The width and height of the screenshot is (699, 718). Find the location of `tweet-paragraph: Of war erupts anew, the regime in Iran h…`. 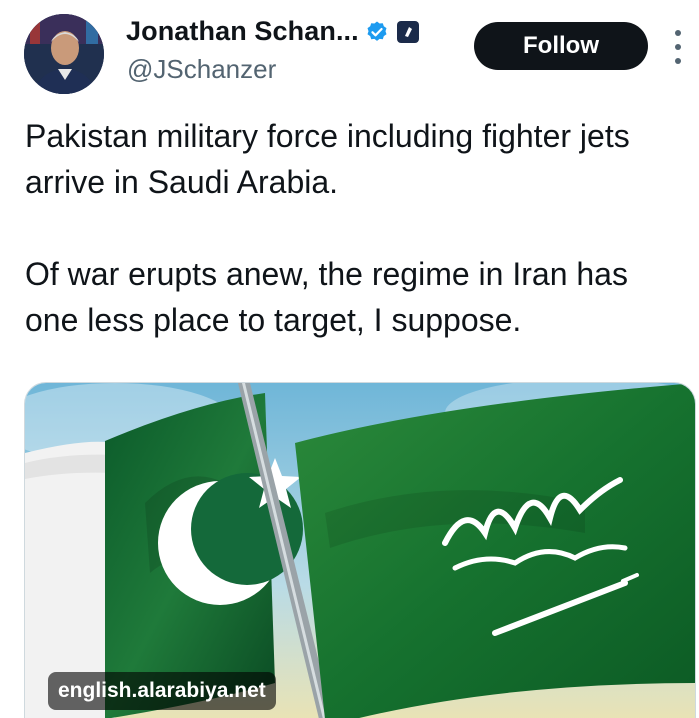

tweet-paragraph: Of war erupts anew, the regime in Iran h… is located at coordinates (326, 297).